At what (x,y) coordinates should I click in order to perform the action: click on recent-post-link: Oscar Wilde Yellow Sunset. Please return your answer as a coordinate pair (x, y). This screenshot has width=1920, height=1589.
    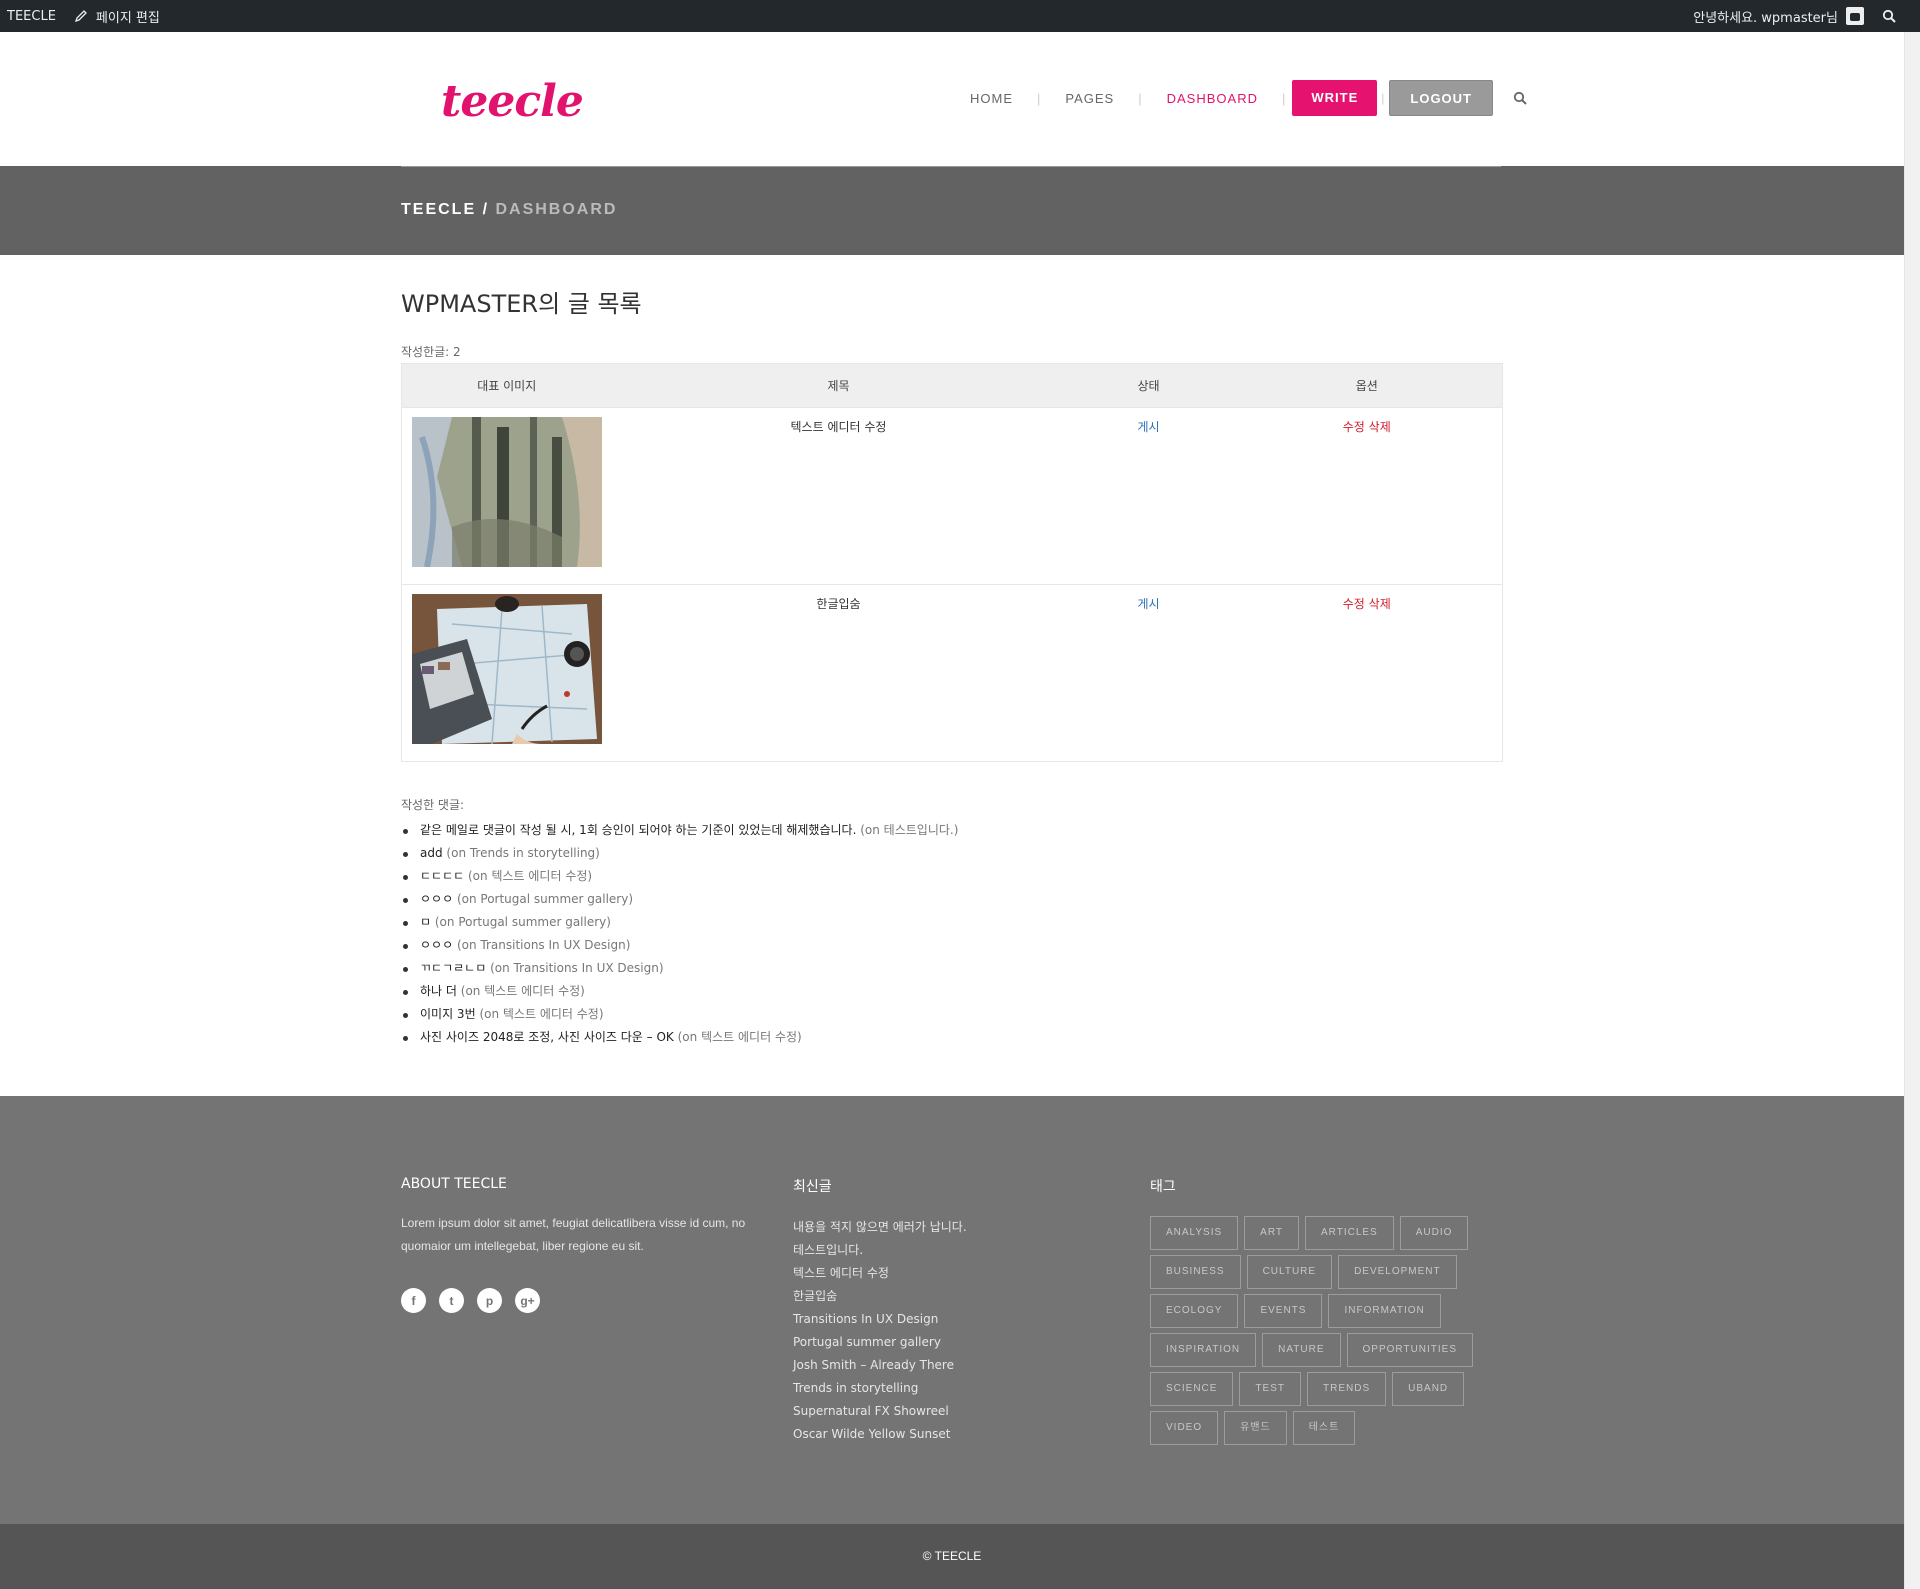
    Looking at the image, I should click on (943, 1434).